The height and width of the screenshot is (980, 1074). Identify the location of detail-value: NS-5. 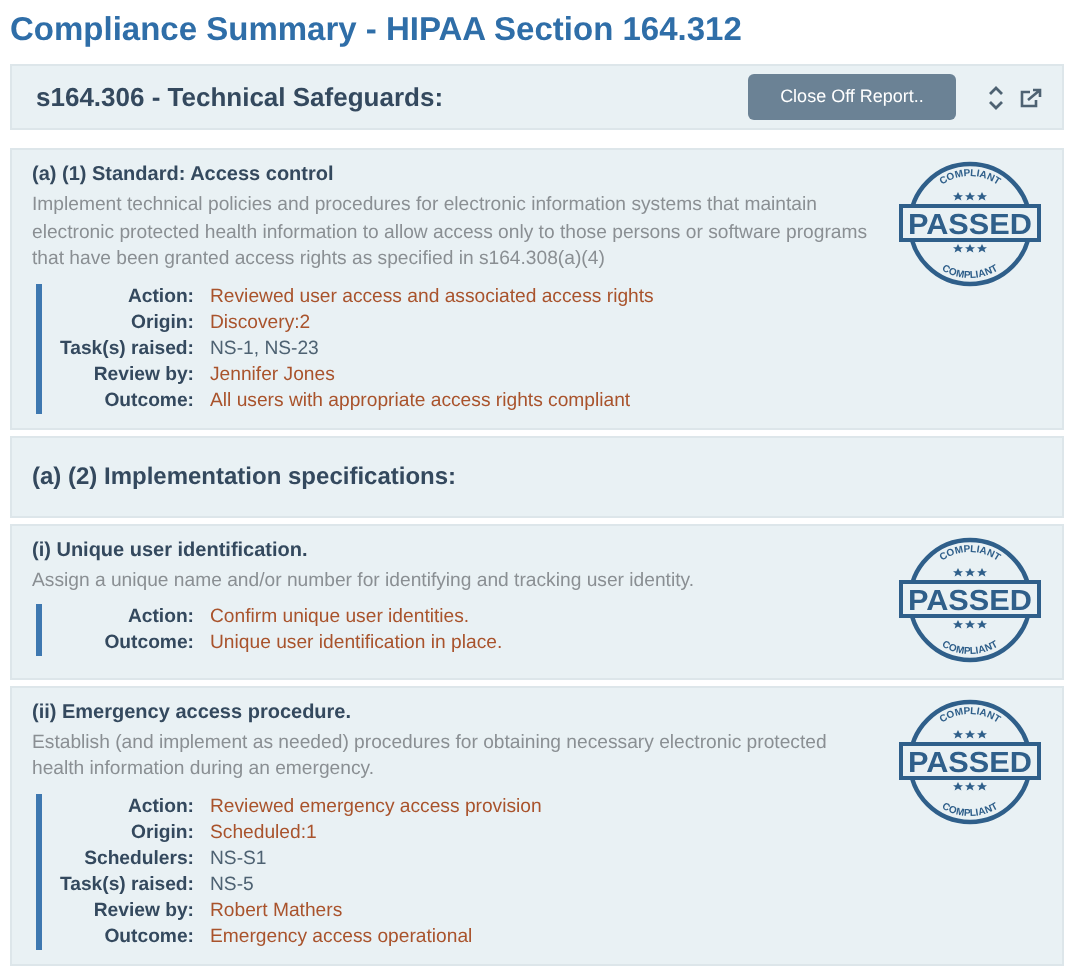
(232, 884).